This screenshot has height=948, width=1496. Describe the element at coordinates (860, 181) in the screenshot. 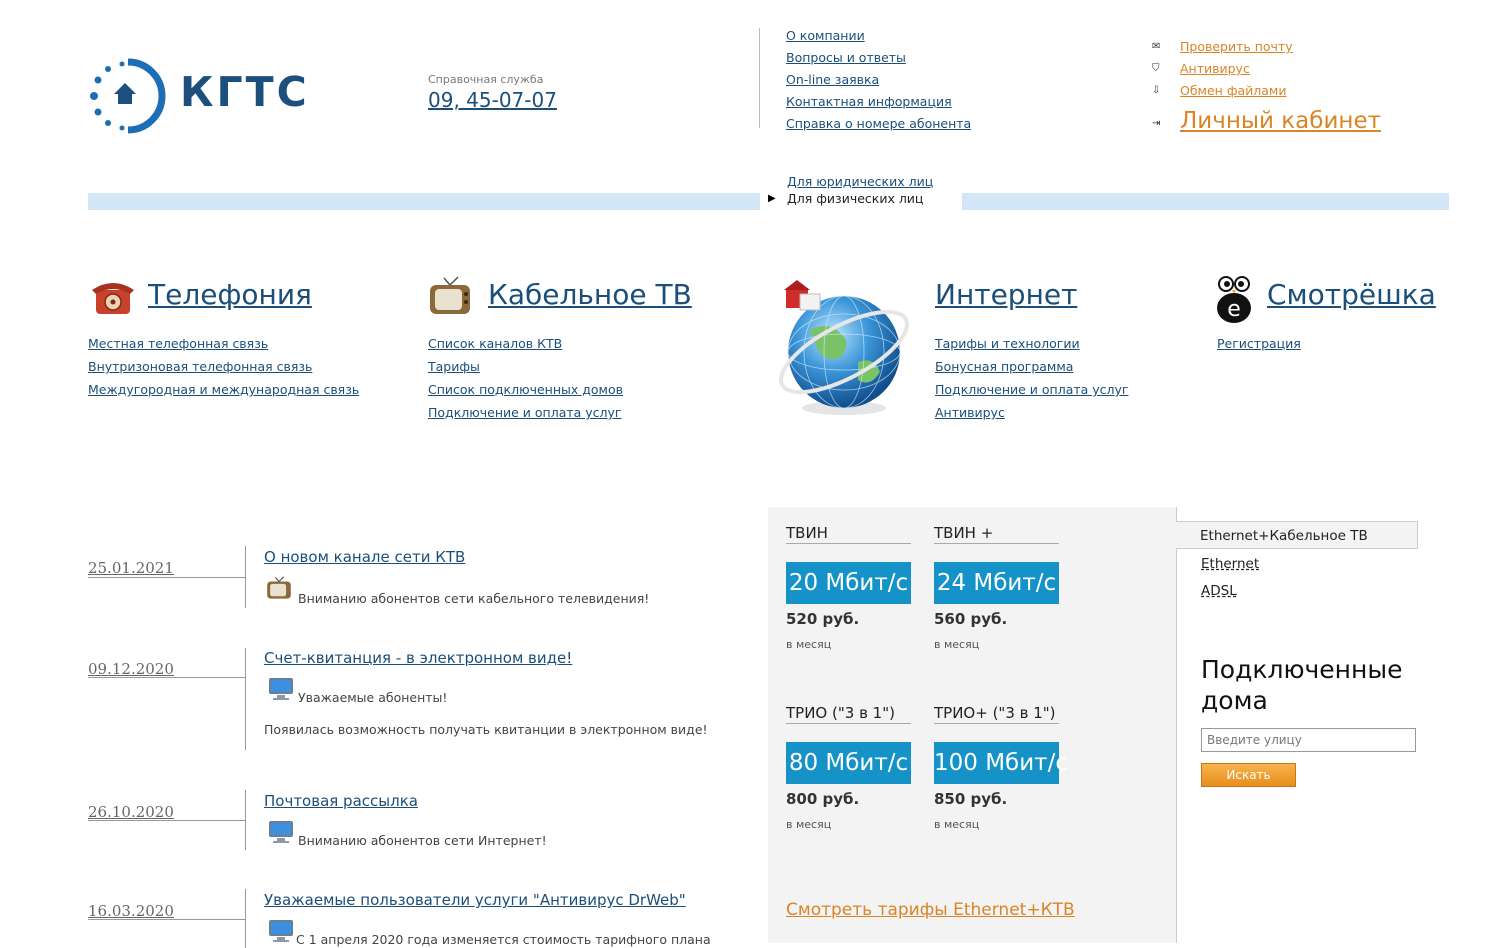

I see `segment-legal: Для юридических лиц` at that location.